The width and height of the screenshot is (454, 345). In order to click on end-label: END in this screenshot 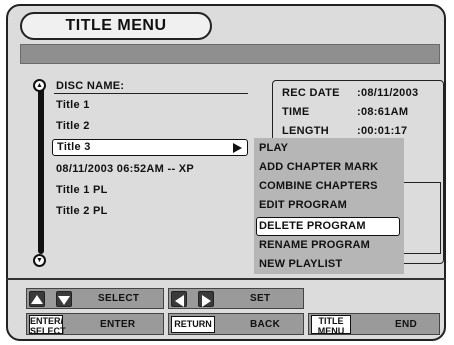, I will do `click(406, 324)`.